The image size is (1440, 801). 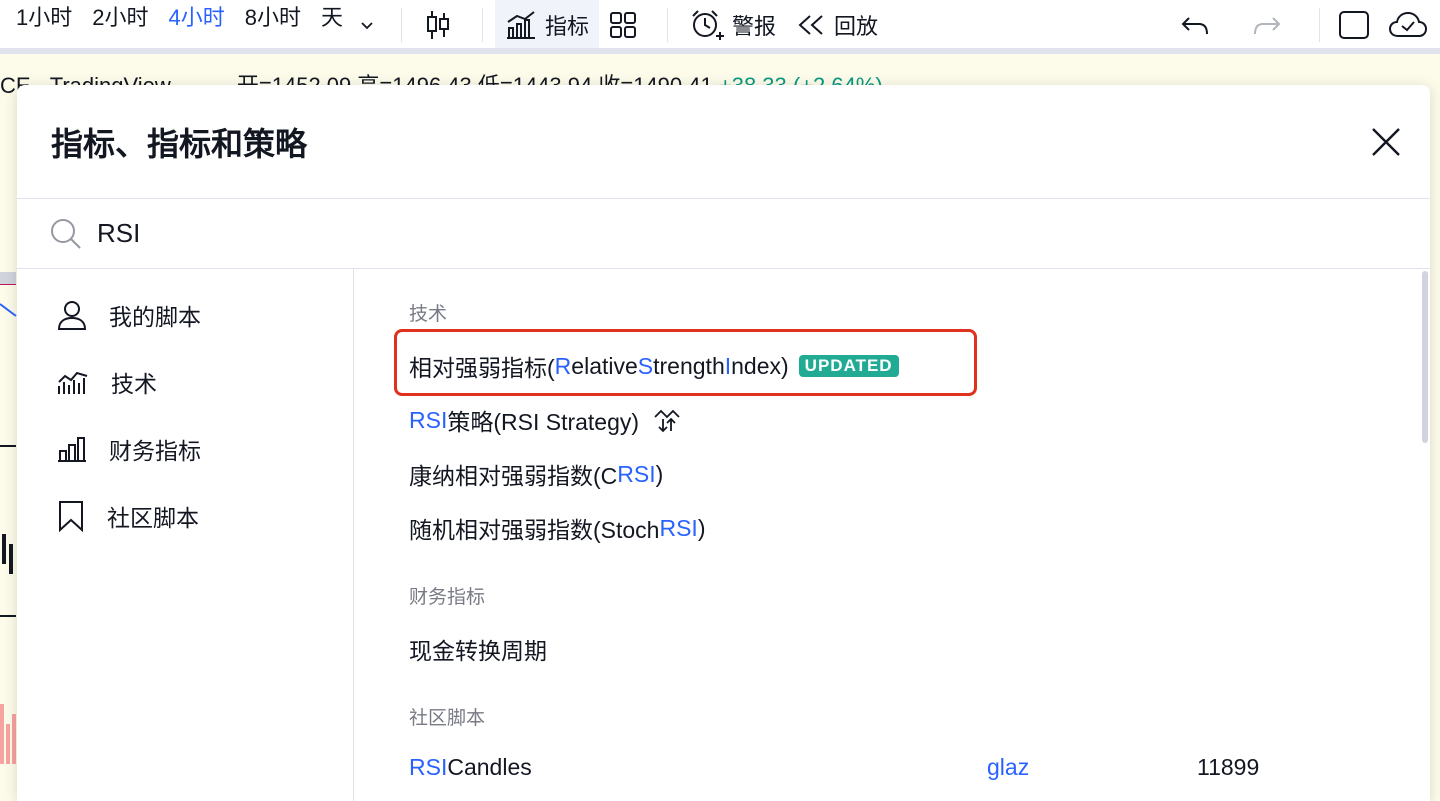 I want to click on redo-button, so click(x=1271, y=25).